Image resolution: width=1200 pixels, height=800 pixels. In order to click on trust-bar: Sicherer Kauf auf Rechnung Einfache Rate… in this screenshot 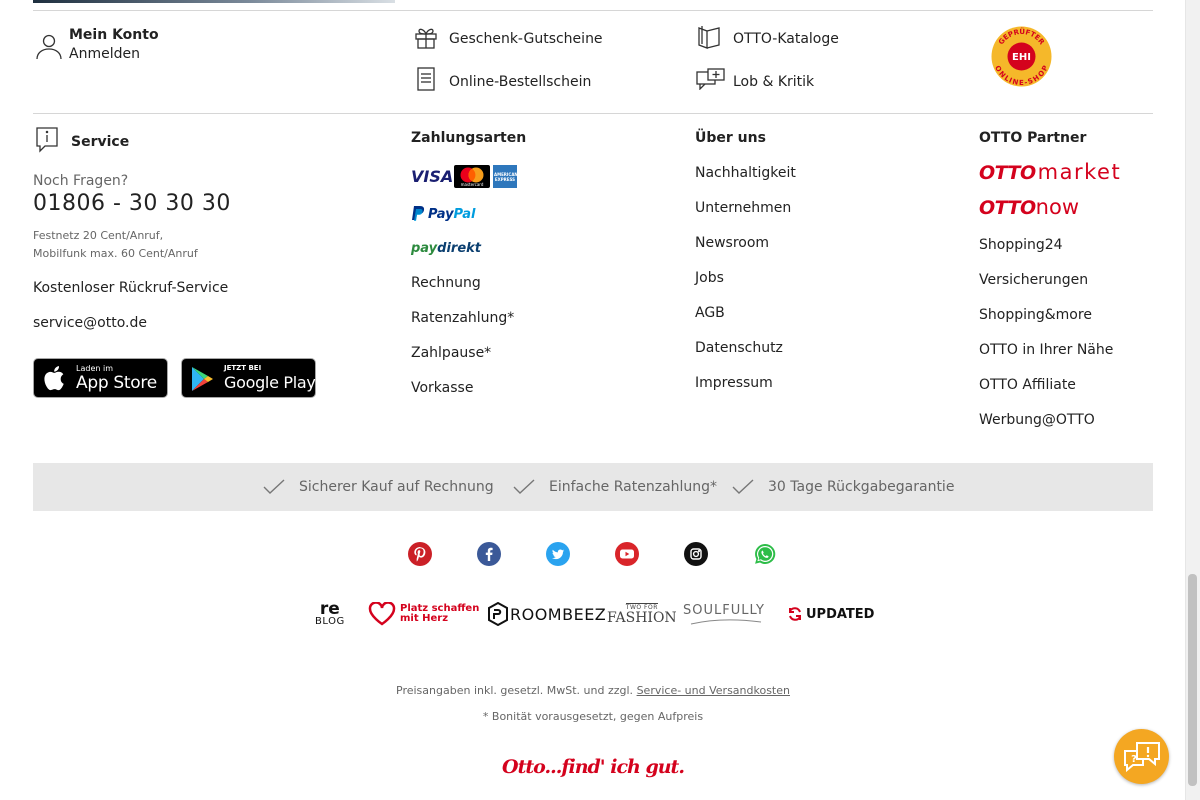, I will do `click(593, 487)`.